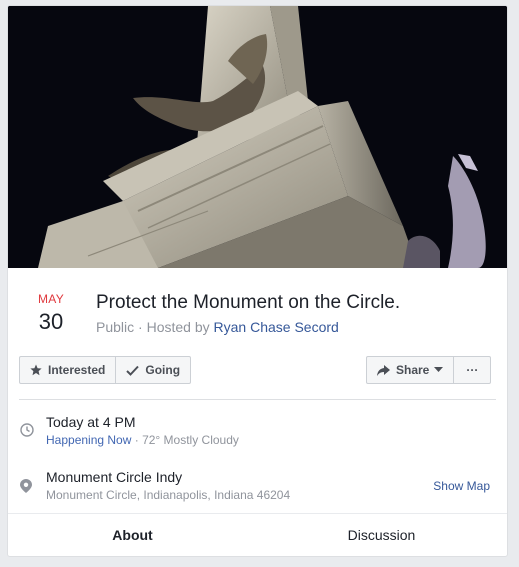 Image resolution: width=519 pixels, height=567 pixels. Describe the element at coordinates (50, 299) in the screenshot. I see `event-month: MAY` at that location.